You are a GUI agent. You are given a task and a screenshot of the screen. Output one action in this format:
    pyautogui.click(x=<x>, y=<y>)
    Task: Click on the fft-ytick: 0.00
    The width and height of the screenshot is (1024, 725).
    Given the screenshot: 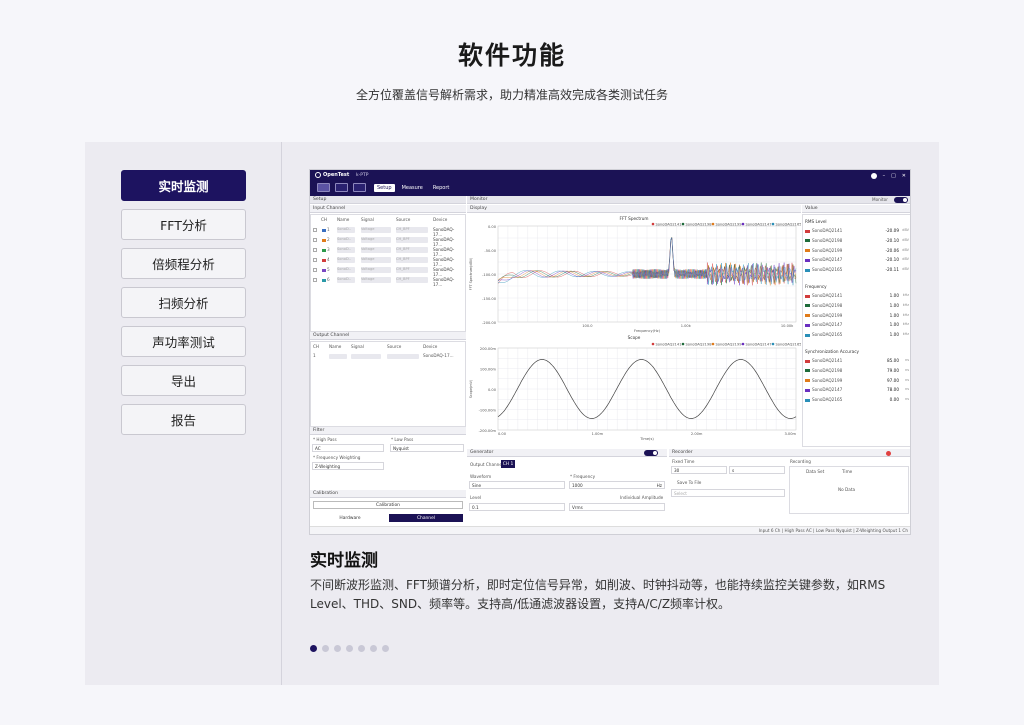 What is the action you would take?
    pyautogui.click(x=492, y=227)
    